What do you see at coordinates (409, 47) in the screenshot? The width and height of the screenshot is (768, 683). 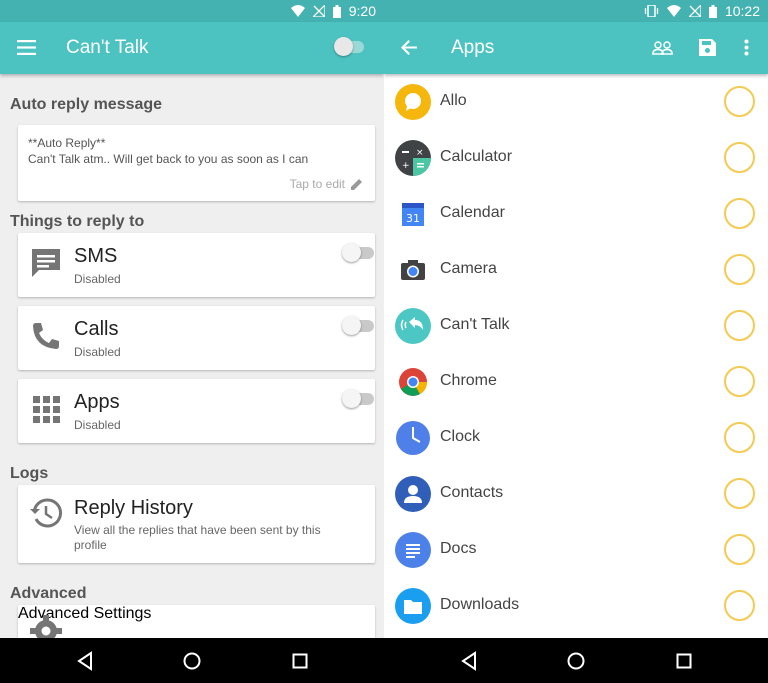 I see `back-arrow-icon` at bounding box center [409, 47].